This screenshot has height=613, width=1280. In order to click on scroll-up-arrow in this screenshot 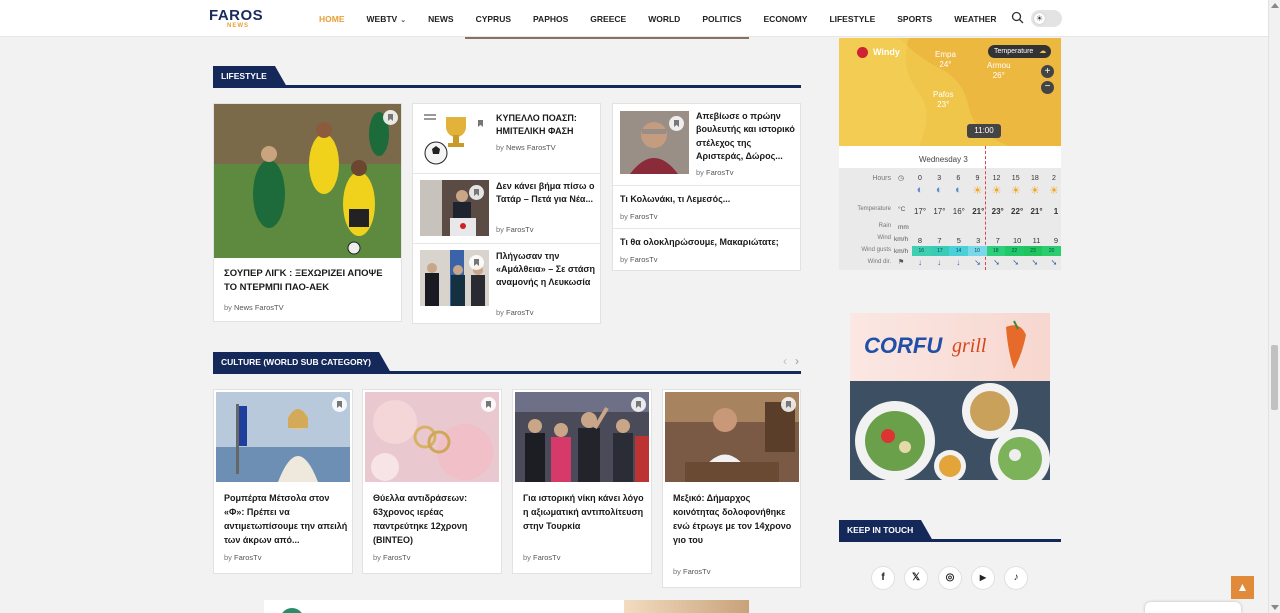, I will do `click(1275, 5)`.